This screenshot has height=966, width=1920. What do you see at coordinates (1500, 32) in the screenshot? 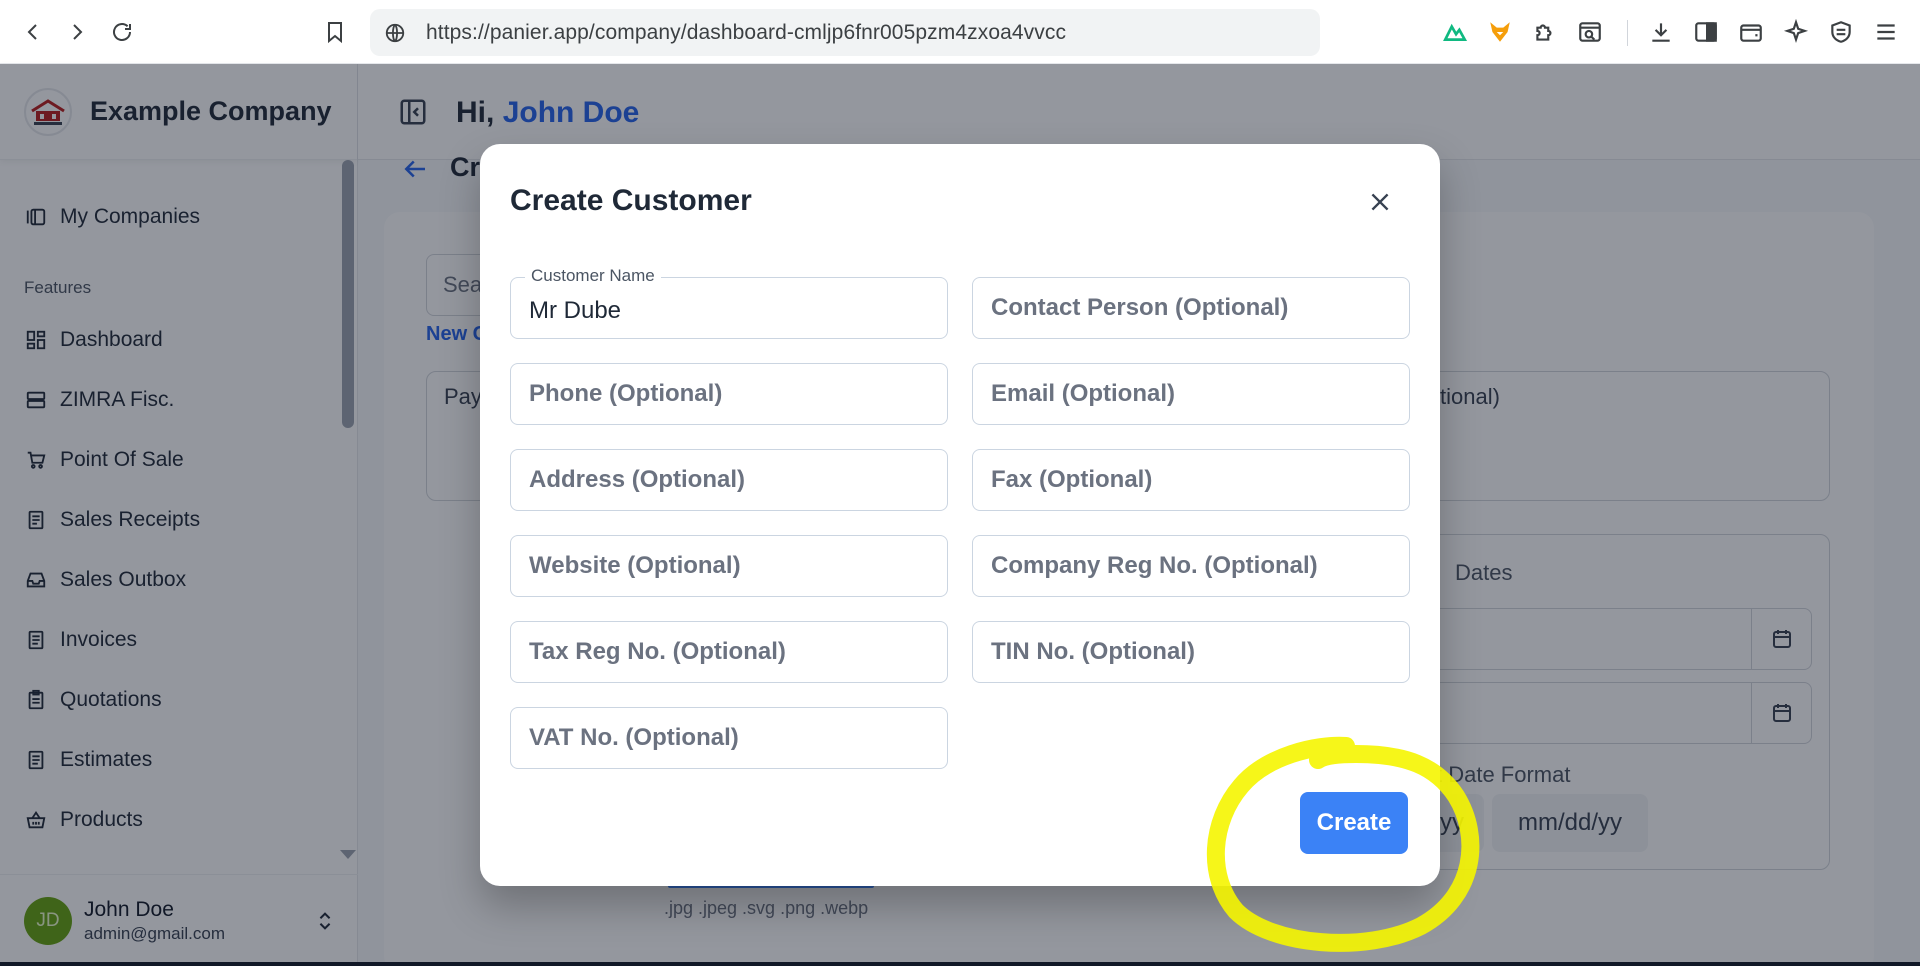
I see `fox-extension-icon` at bounding box center [1500, 32].